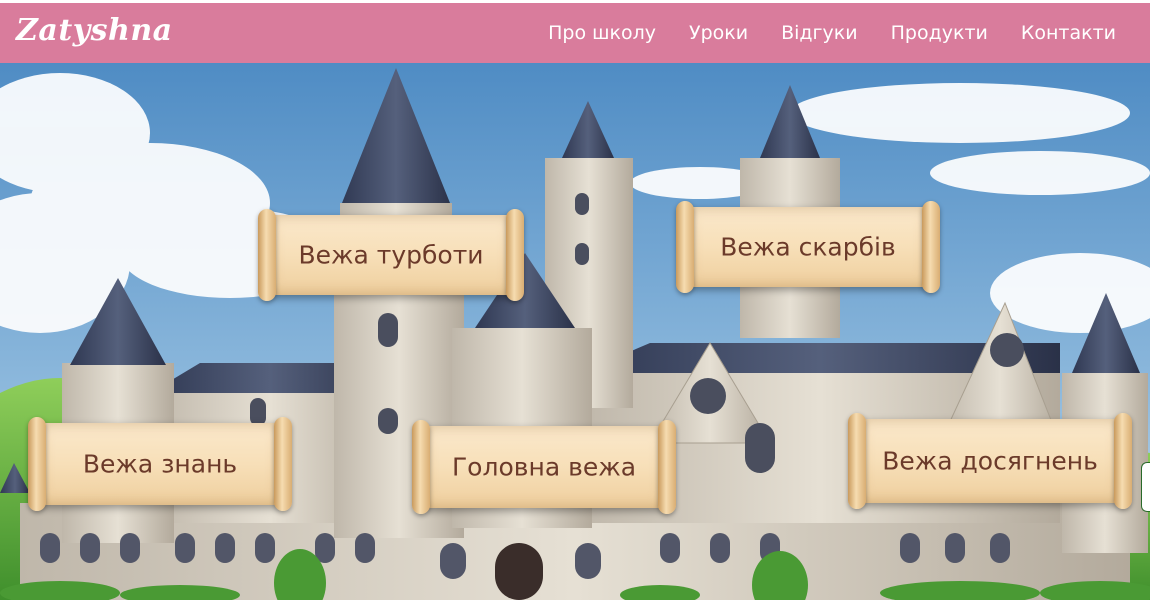  I want to click on nav-link-reviews: Відгуки, so click(819, 33).